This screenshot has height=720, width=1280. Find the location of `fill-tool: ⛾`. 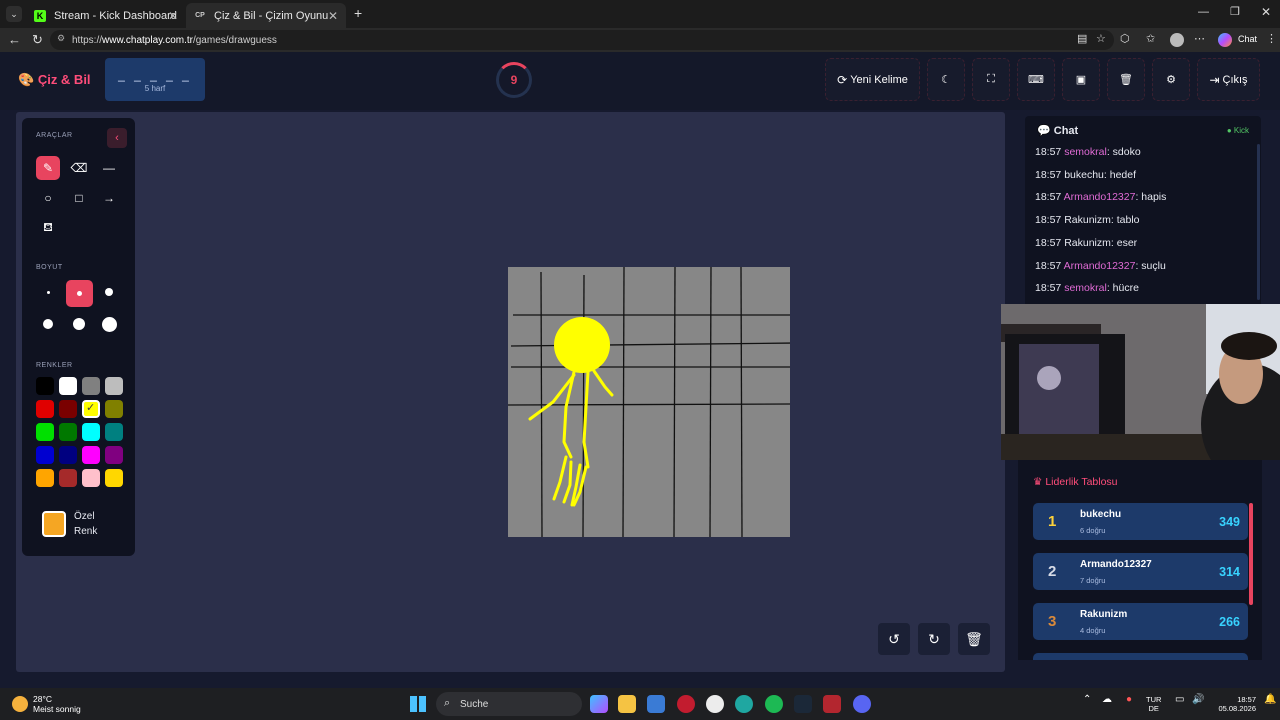

fill-tool: ⛾ is located at coordinates (48, 228).